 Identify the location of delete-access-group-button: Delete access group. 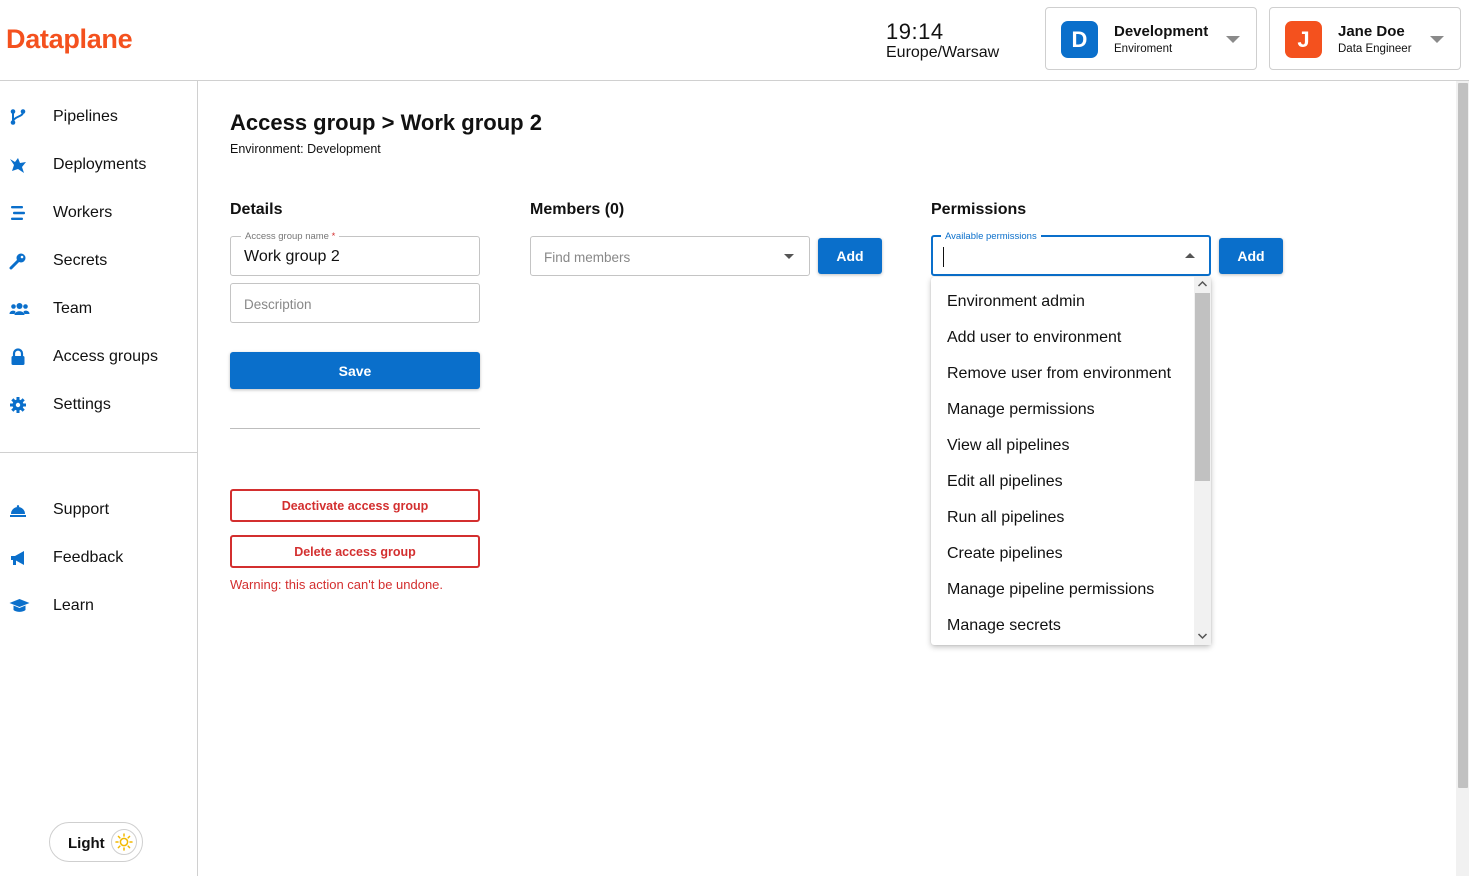
(355, 551).